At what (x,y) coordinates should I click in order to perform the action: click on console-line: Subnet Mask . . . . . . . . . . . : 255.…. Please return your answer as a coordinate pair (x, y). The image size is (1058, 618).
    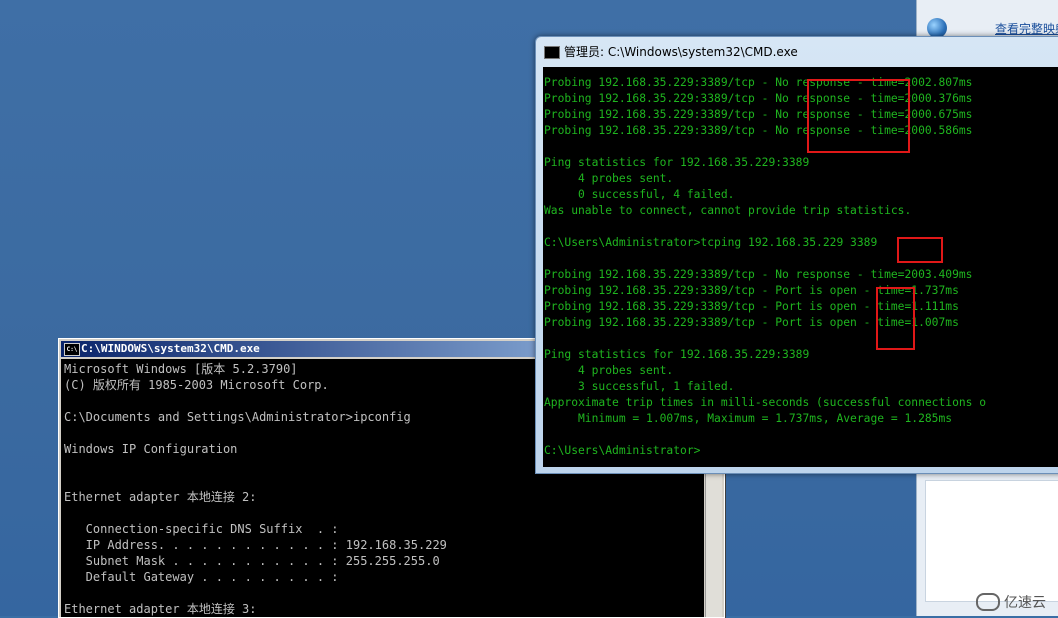
    Looking at the image, I should click on (252, 561).